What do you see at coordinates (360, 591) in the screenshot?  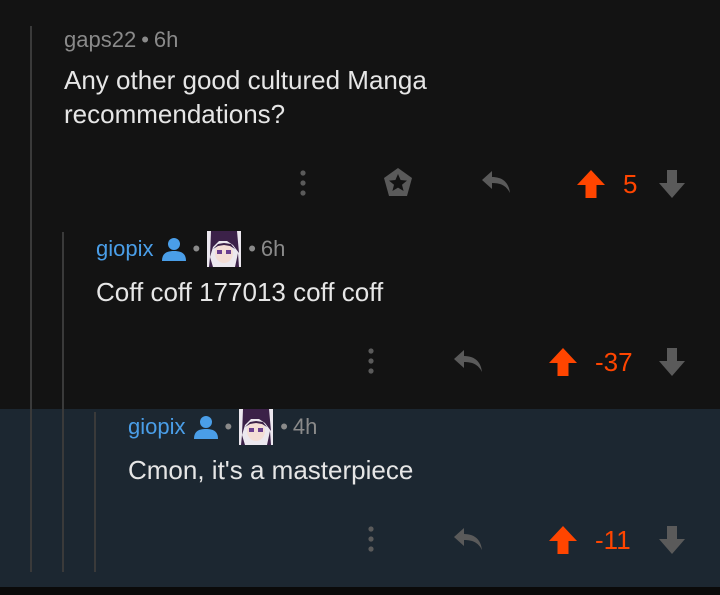 I see `bottom-bar` at bounding box center [360, 591].